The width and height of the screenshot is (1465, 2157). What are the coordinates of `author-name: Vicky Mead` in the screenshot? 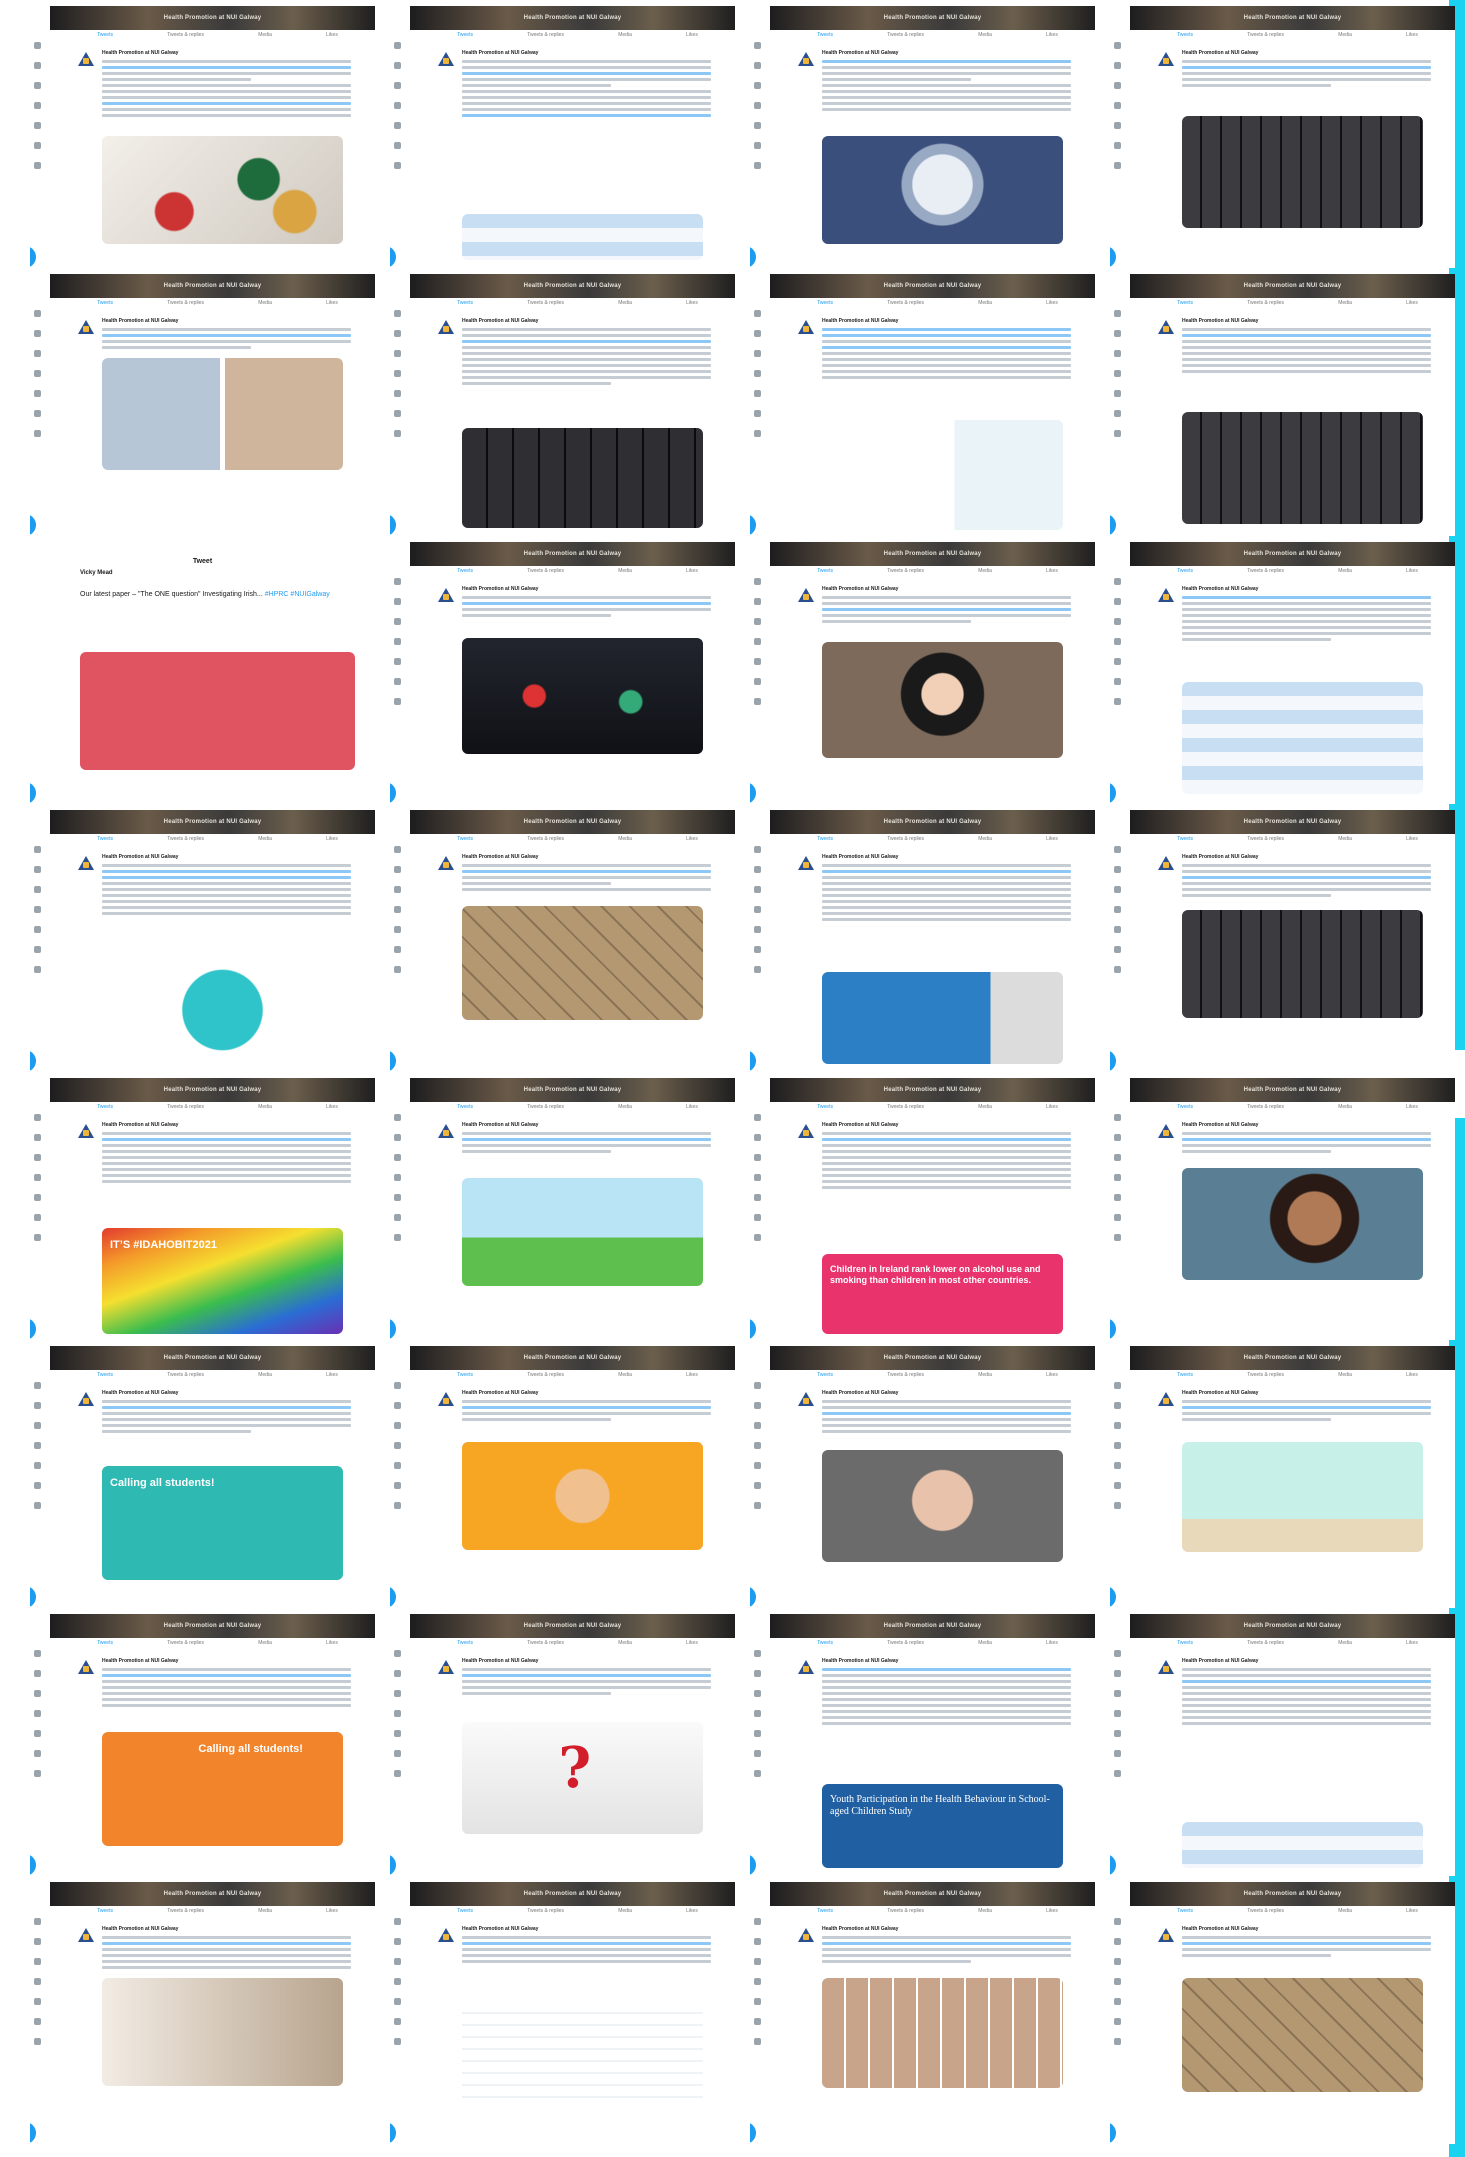 It's located at (96, 573).